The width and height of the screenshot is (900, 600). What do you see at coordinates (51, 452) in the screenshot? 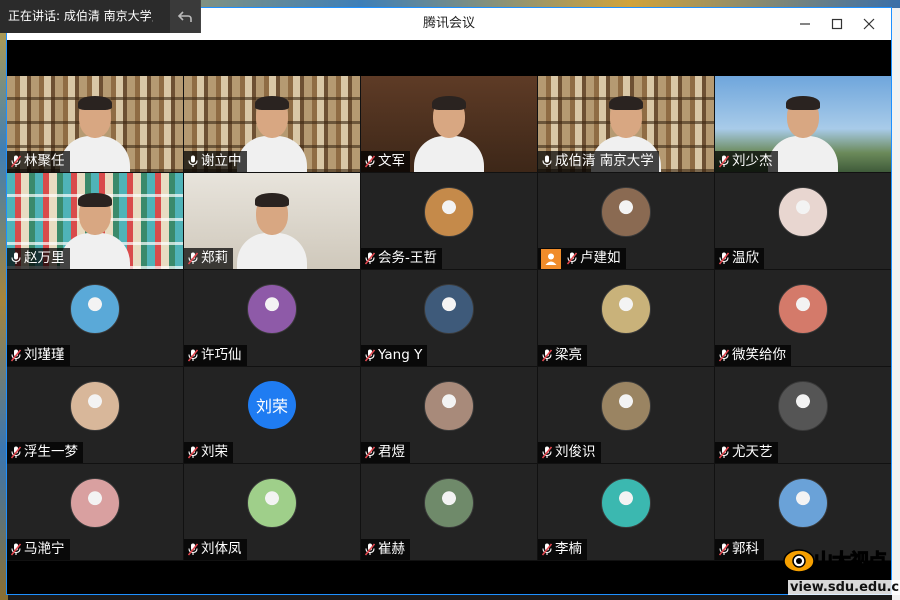
I see `participant-name: 浮生一梦` at bounding box center [51, 452].